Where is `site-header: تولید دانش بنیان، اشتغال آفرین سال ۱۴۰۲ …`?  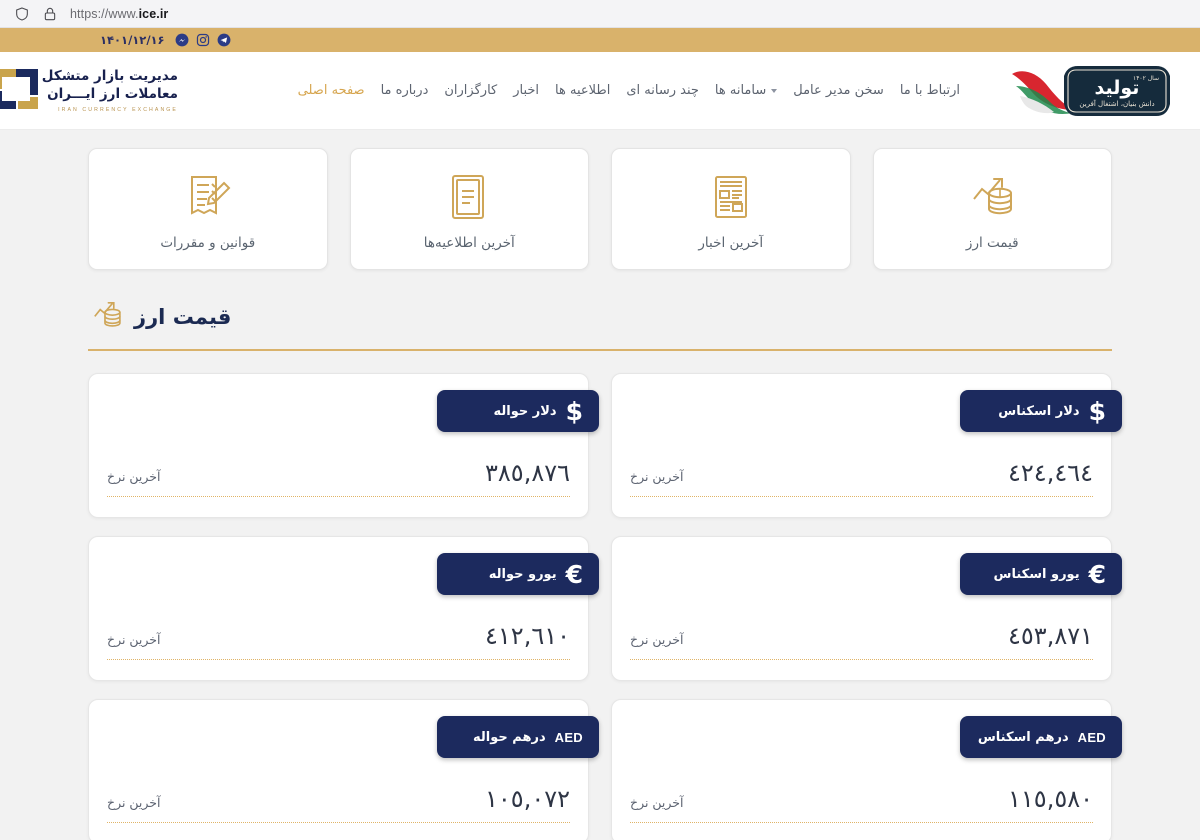 site-header: تولید دانش بنیان، اشتغال آفرین سال ۱۴۰۲ … is located at coordinates (600, 91).